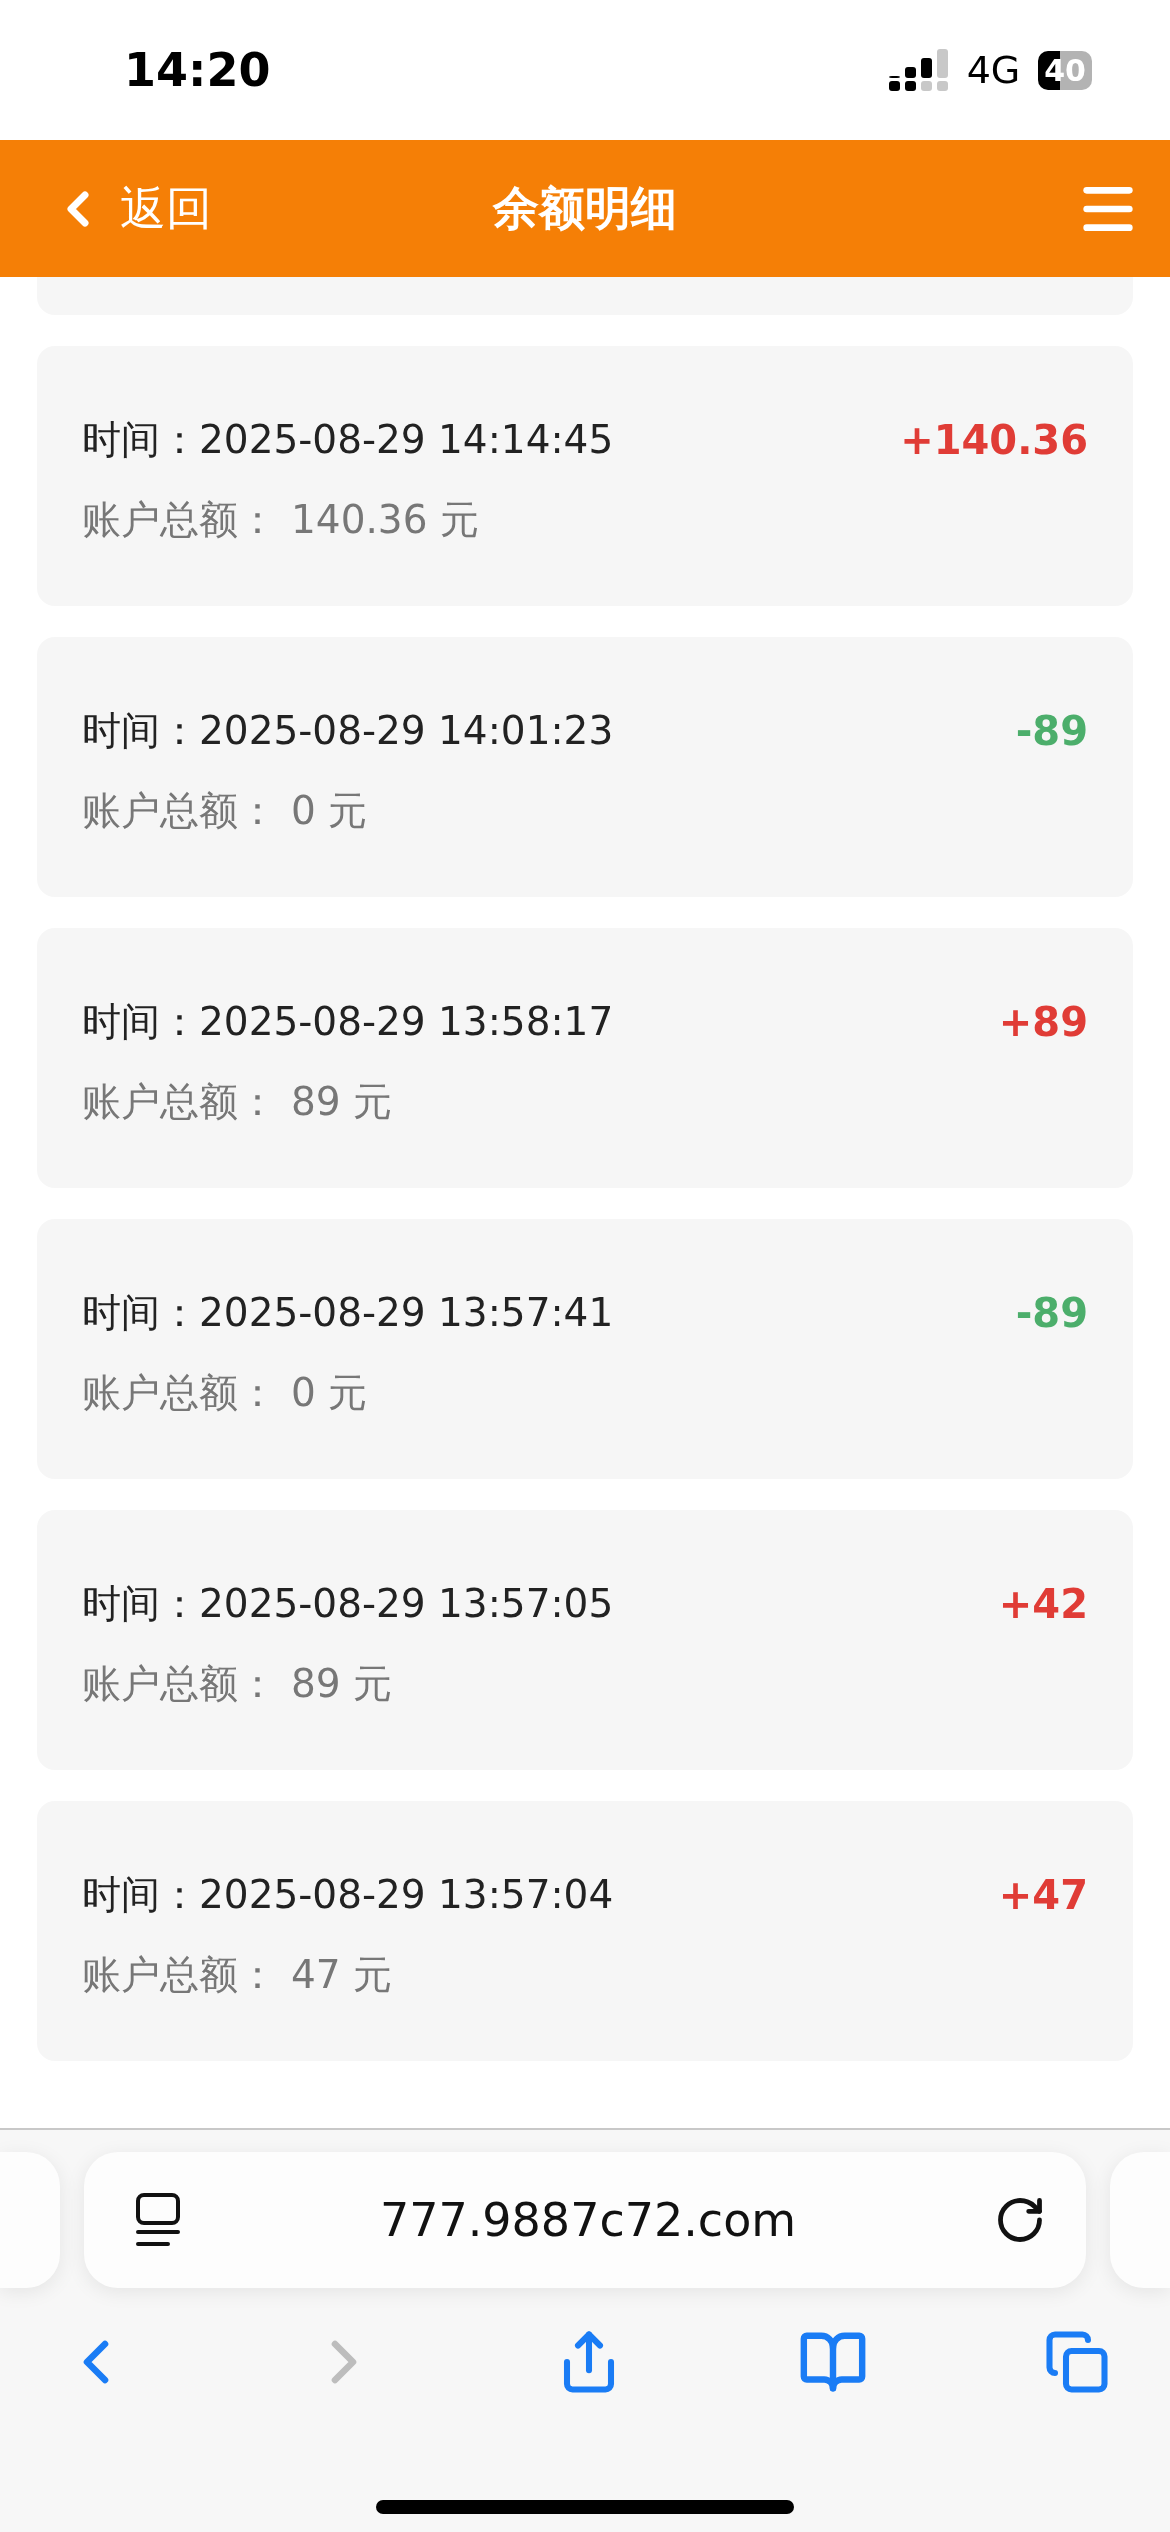  What do you see at coordinates (385, 520) in the screenshot?
I see `total-value: 140.36 元` at bounding box center [385, 520].